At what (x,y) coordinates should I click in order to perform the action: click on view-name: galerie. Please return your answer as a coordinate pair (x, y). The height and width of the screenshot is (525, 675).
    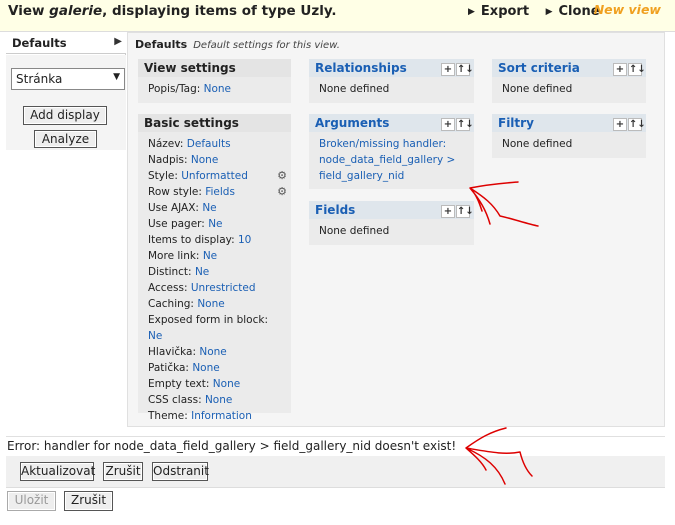
    Looking at the image, I should click on (76, 11).